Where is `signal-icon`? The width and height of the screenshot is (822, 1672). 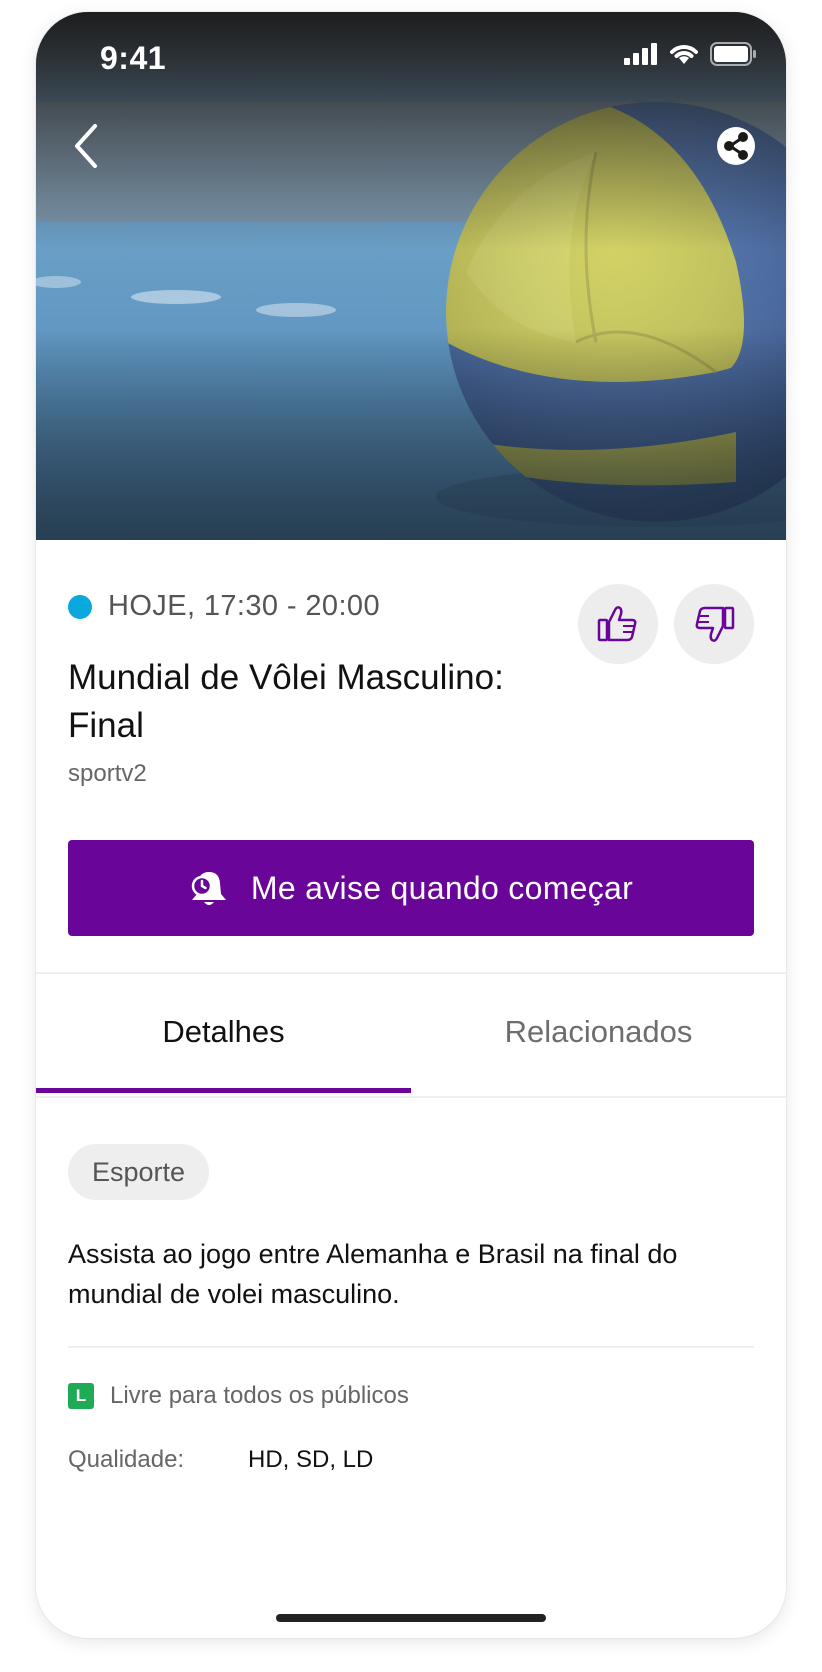 signal-icon is located at coordinates (640, 54).